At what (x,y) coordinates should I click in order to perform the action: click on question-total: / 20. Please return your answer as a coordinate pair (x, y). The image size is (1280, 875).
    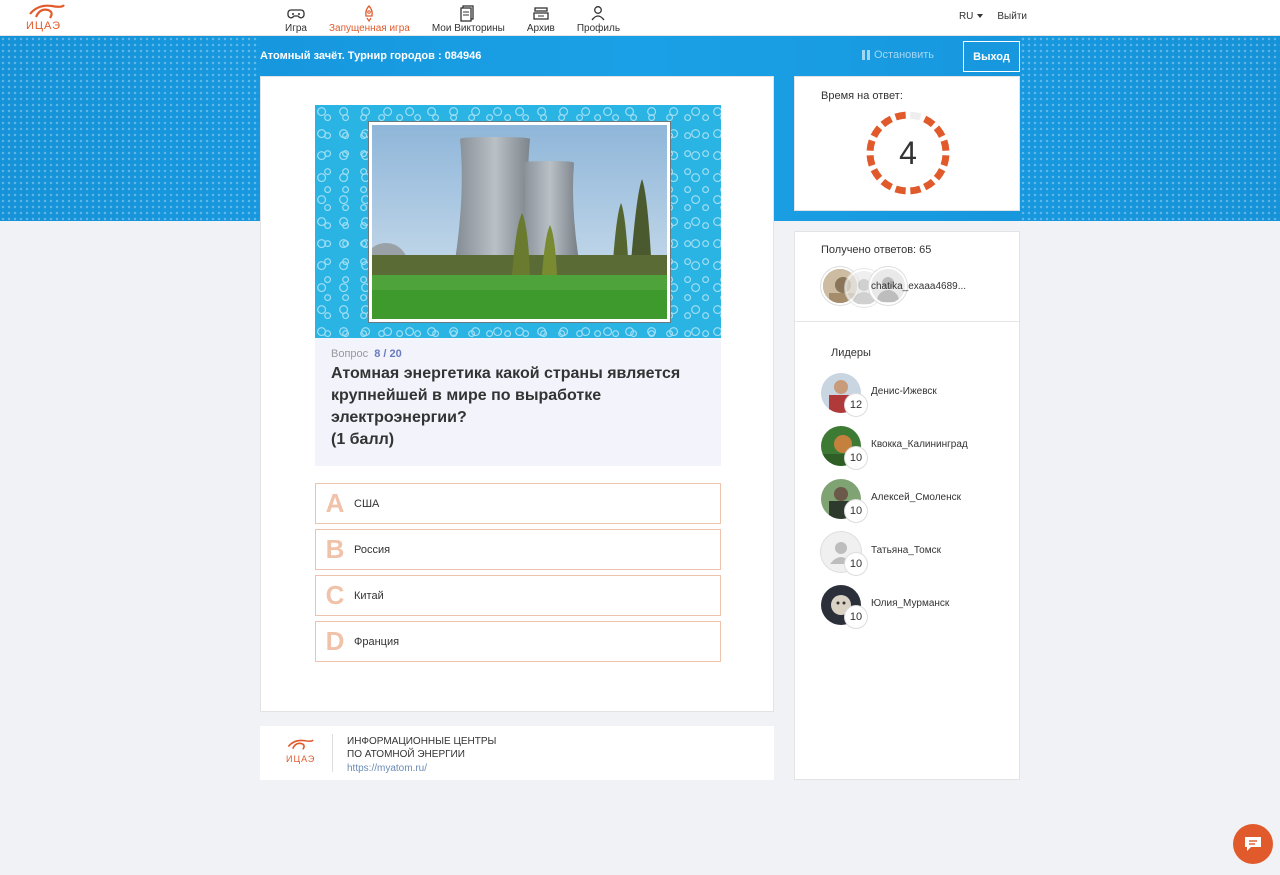
    Looking at the image, I should click on (392, 354).